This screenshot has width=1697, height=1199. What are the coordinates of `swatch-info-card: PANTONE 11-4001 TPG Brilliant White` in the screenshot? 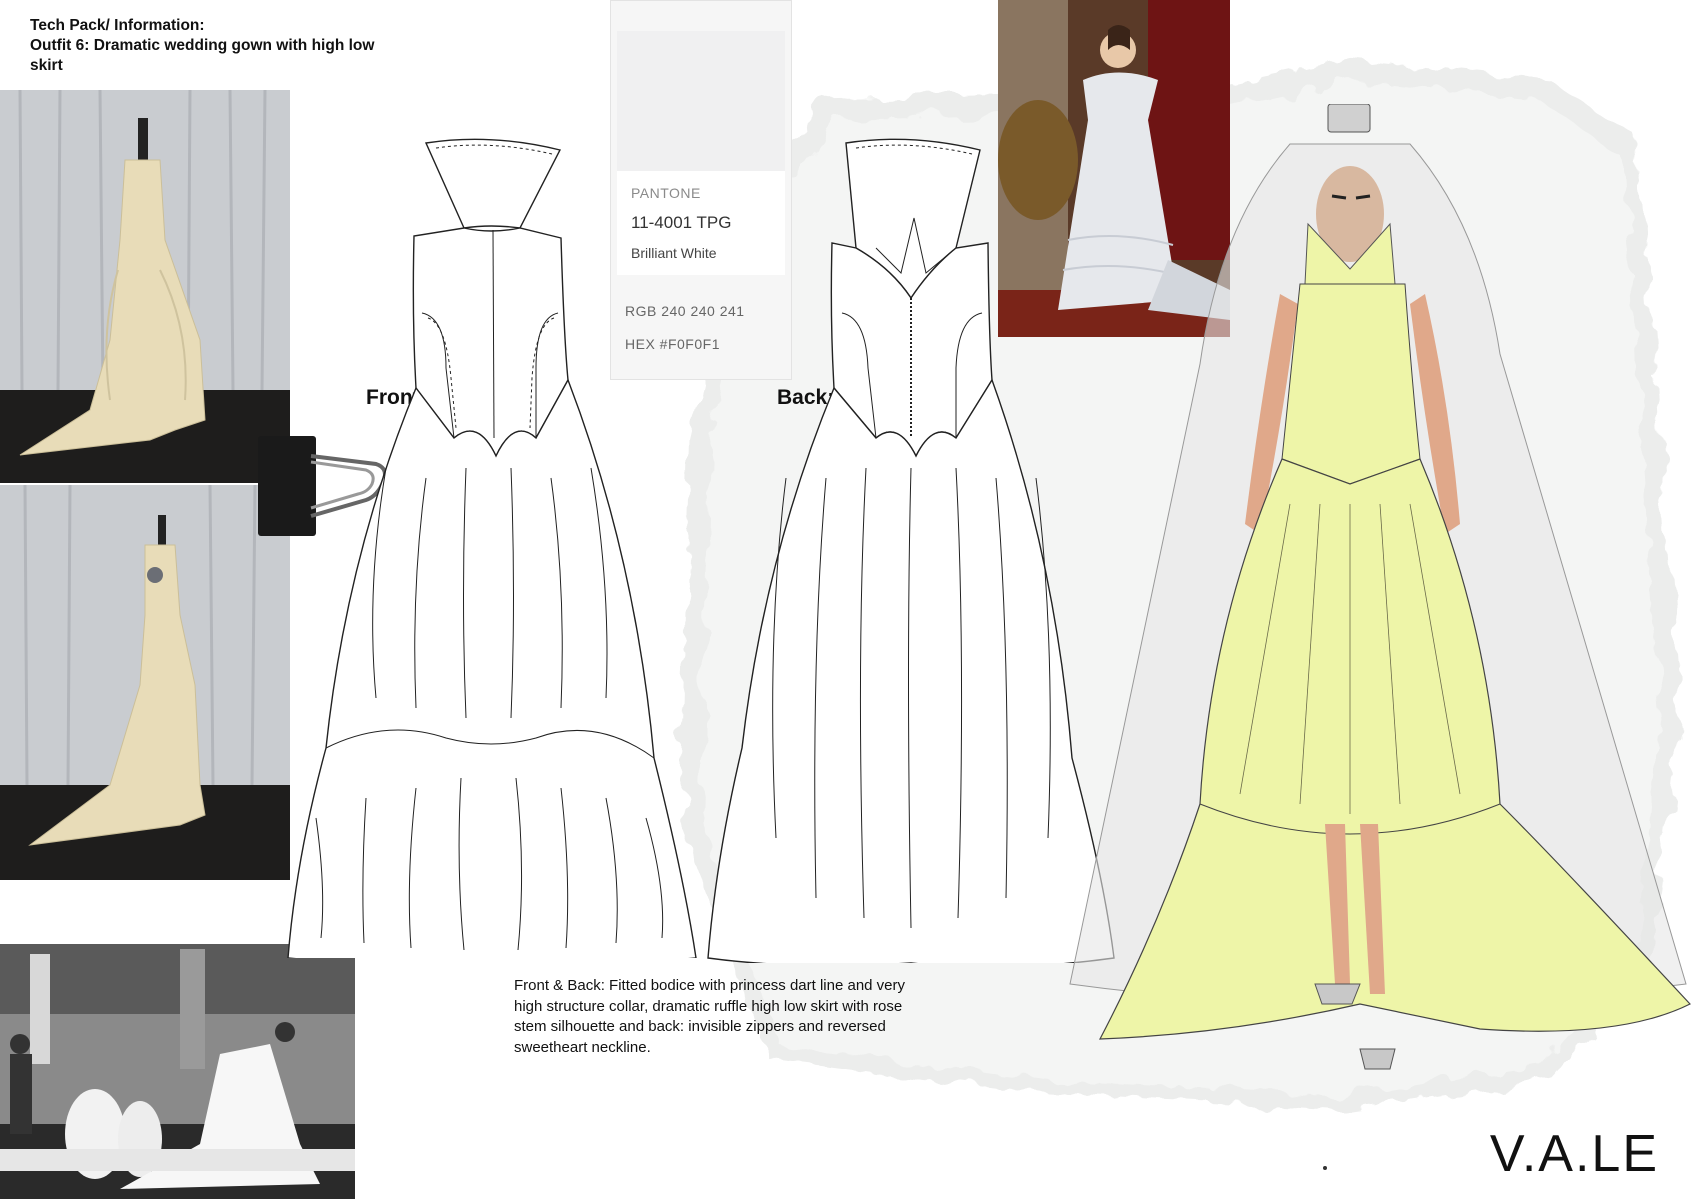 It's located at (701, 223).